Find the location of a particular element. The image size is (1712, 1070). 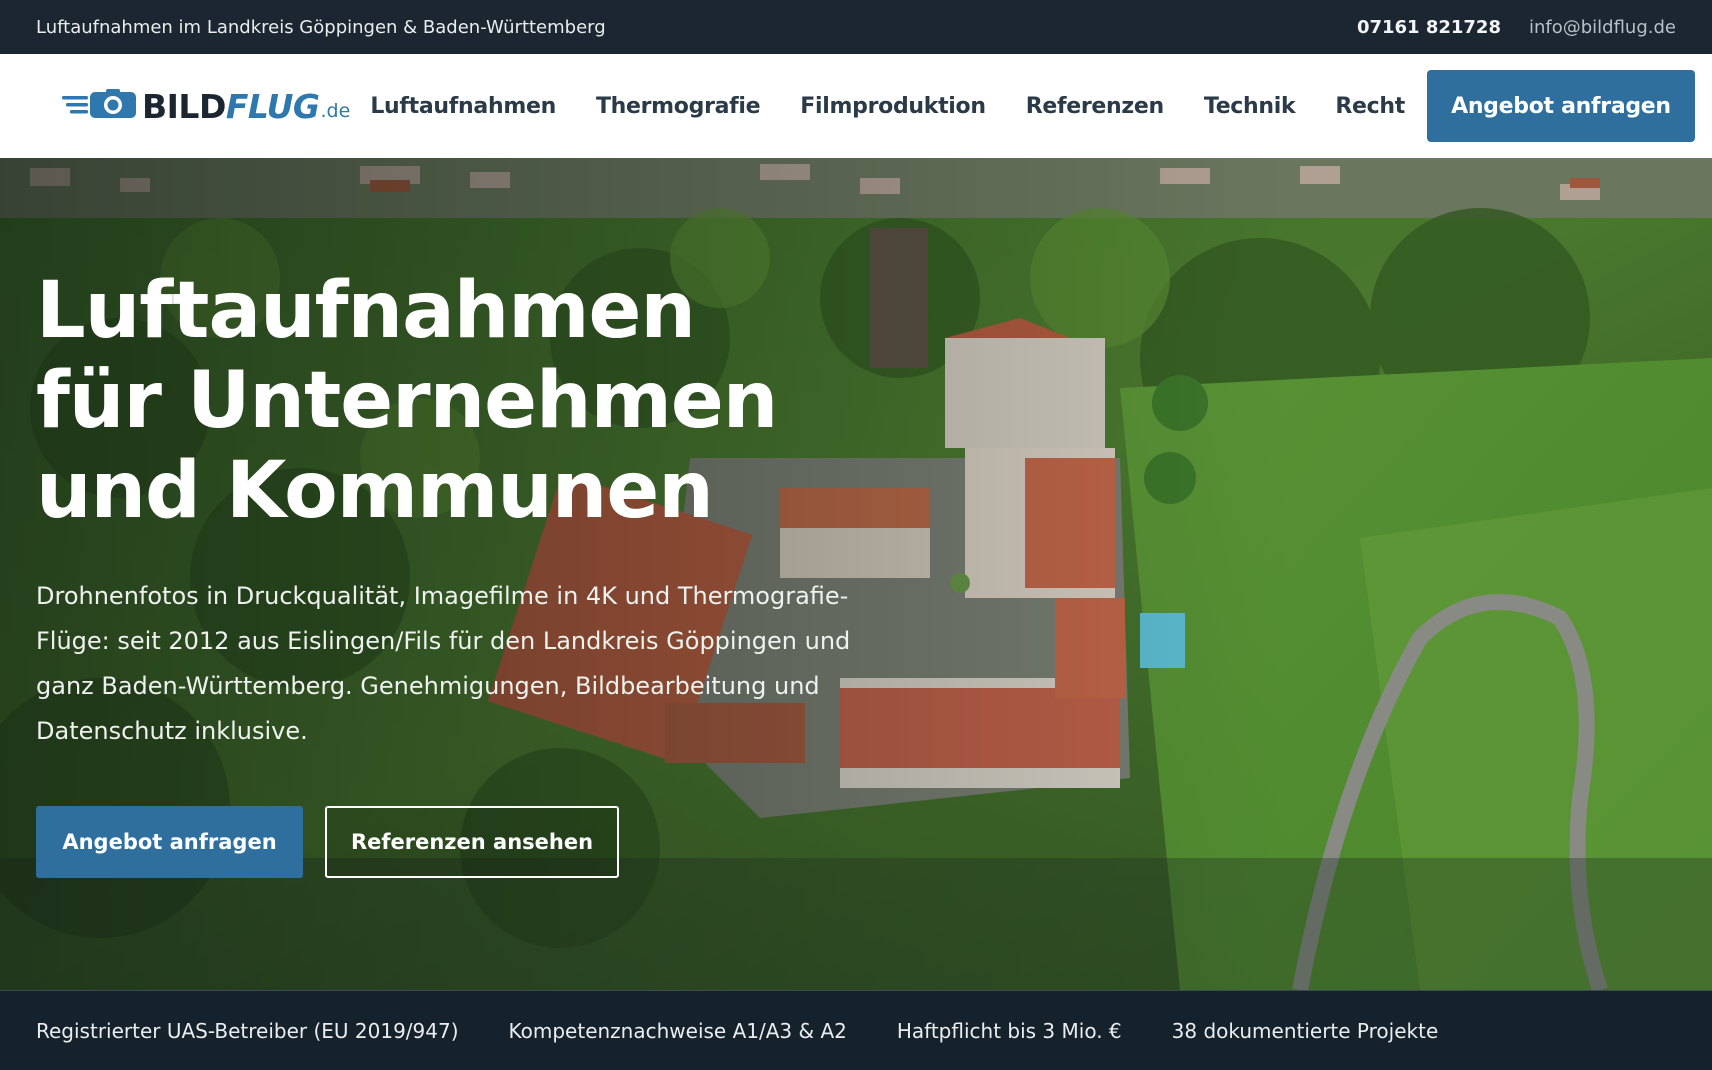

drone-camera-icon is located at coordinates (99, 103).